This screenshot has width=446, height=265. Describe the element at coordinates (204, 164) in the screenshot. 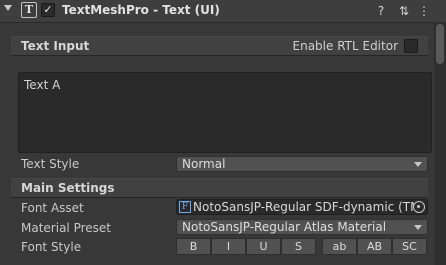

I see `text-style-value: Normal` at that location.